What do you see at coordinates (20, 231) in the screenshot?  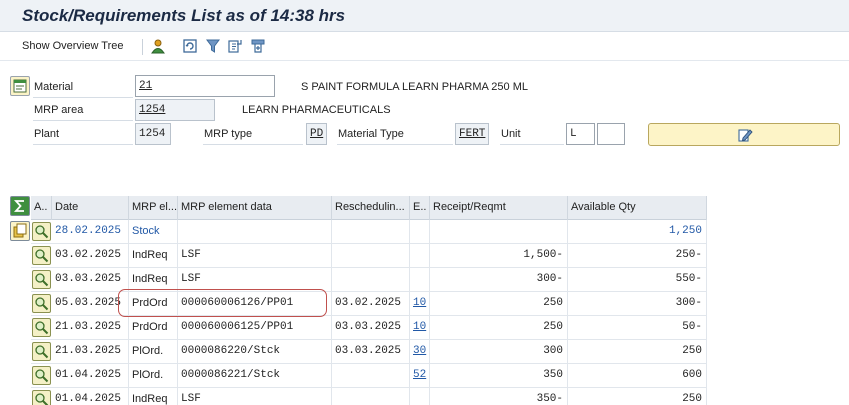 I see `copy-button` at bounding box center [20, 231].